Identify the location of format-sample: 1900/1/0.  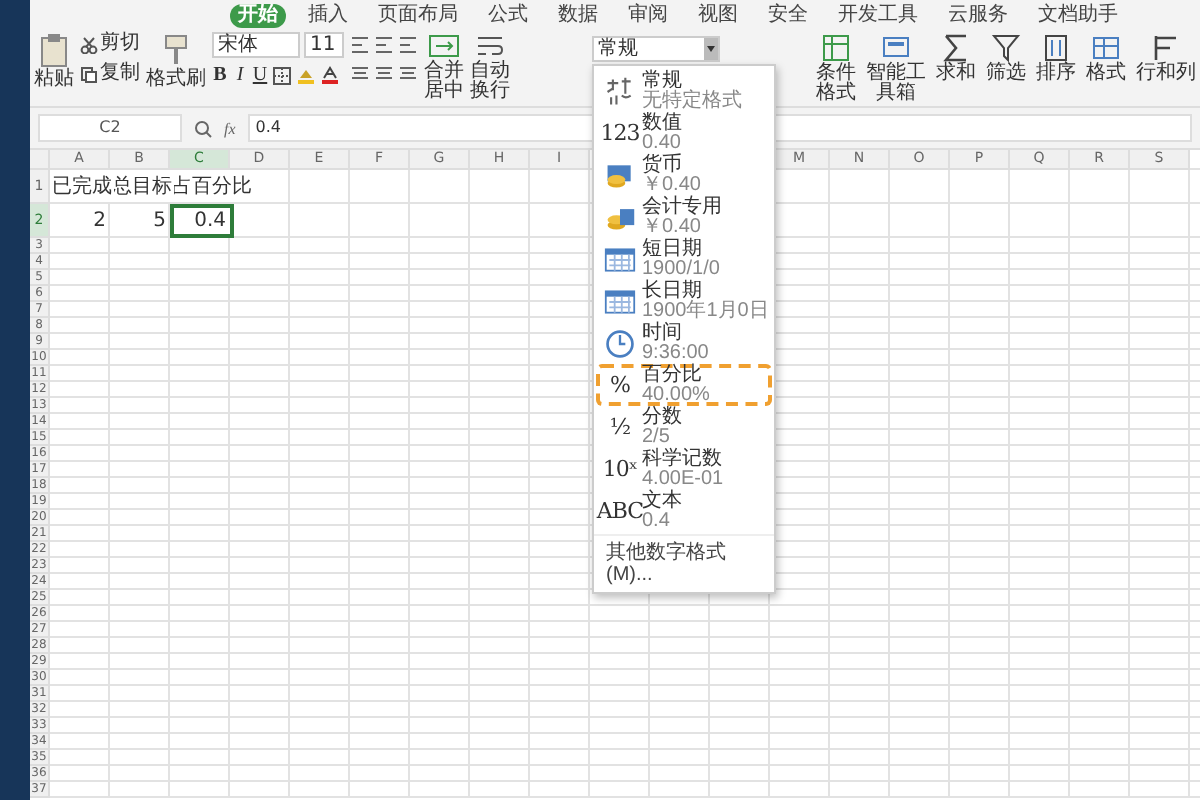
(681, 269).